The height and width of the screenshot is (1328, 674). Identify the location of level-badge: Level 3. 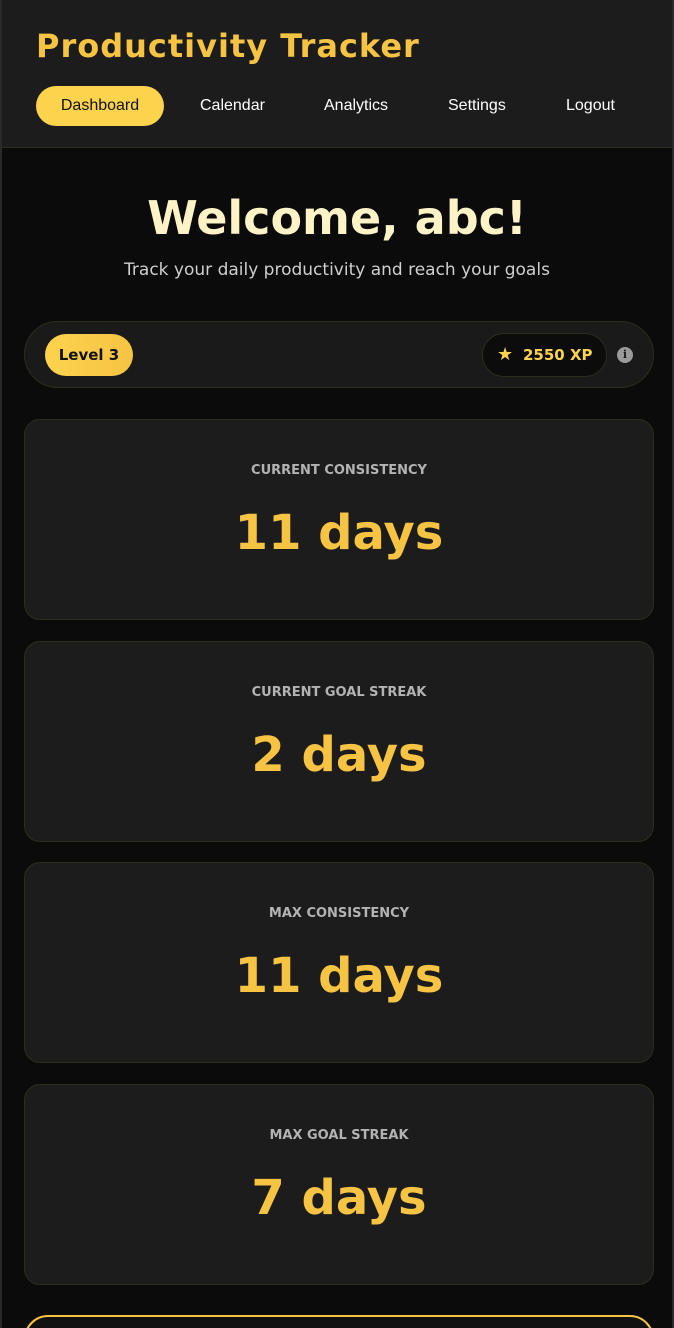
(89, 355).